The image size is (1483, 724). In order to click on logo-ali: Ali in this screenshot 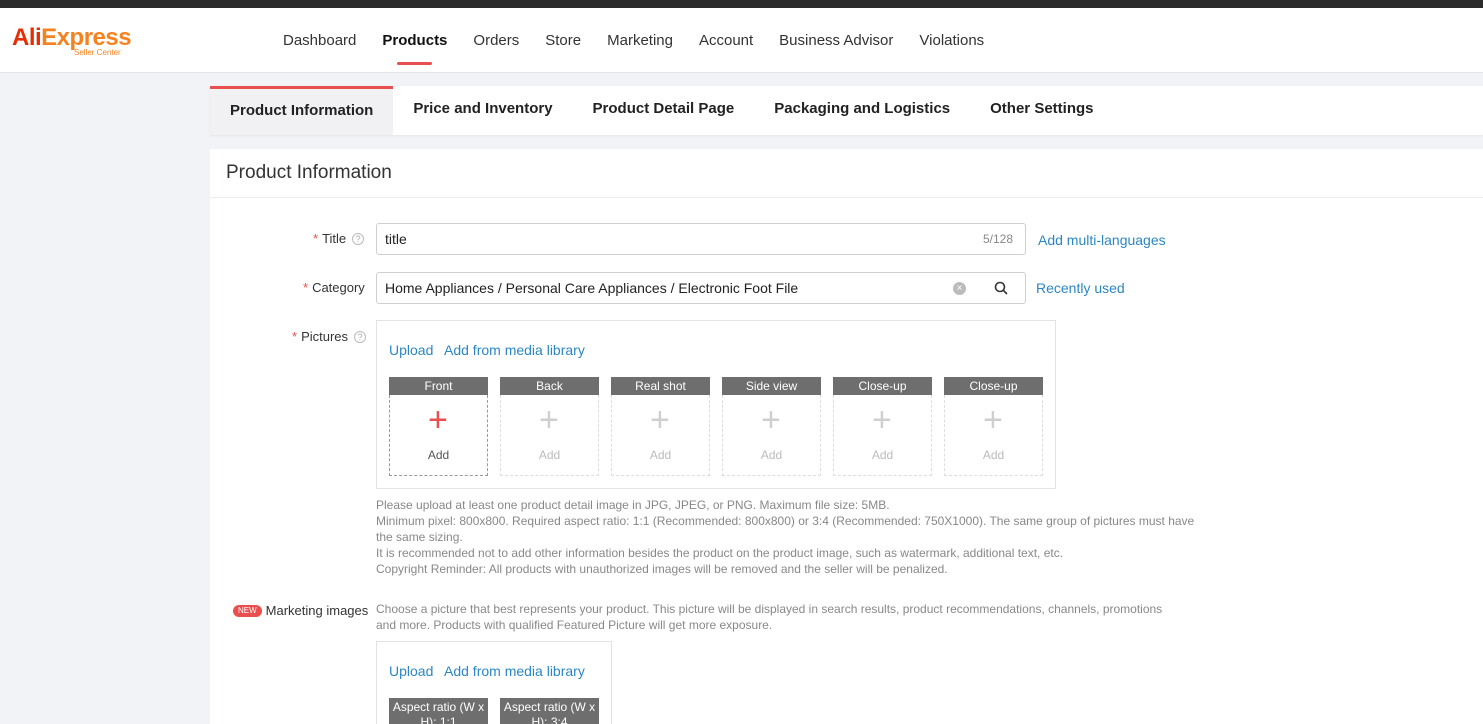, I will do `click(27, 37)`.